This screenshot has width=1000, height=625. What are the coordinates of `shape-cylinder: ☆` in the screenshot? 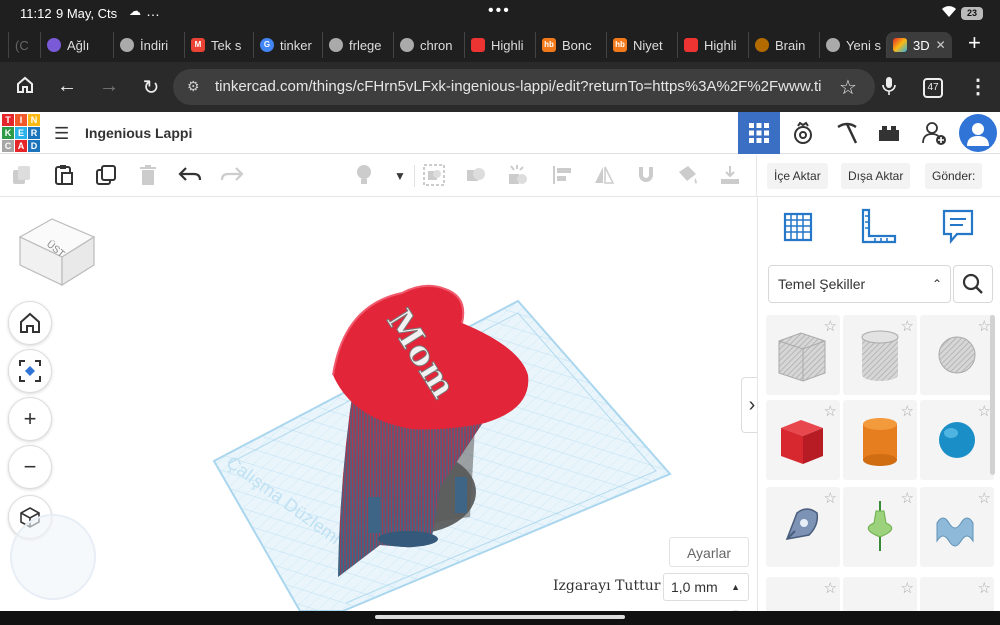 It's located at (880, 440).